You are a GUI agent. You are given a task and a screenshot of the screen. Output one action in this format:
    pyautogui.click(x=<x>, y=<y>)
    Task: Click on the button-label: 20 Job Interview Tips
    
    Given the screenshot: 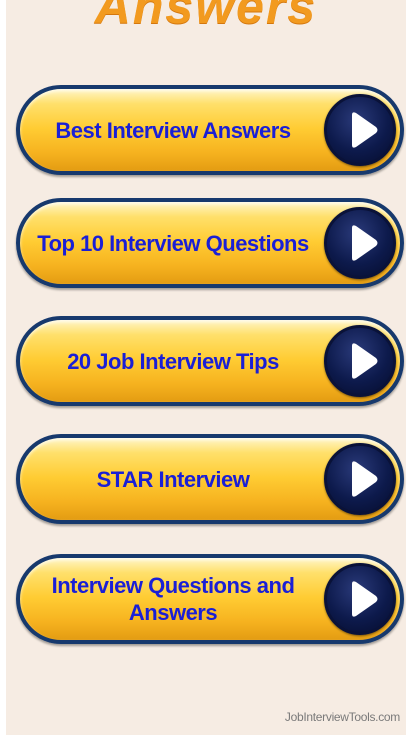 What is the action you would take?
    pyautogui.click(x=173, y=361)
    